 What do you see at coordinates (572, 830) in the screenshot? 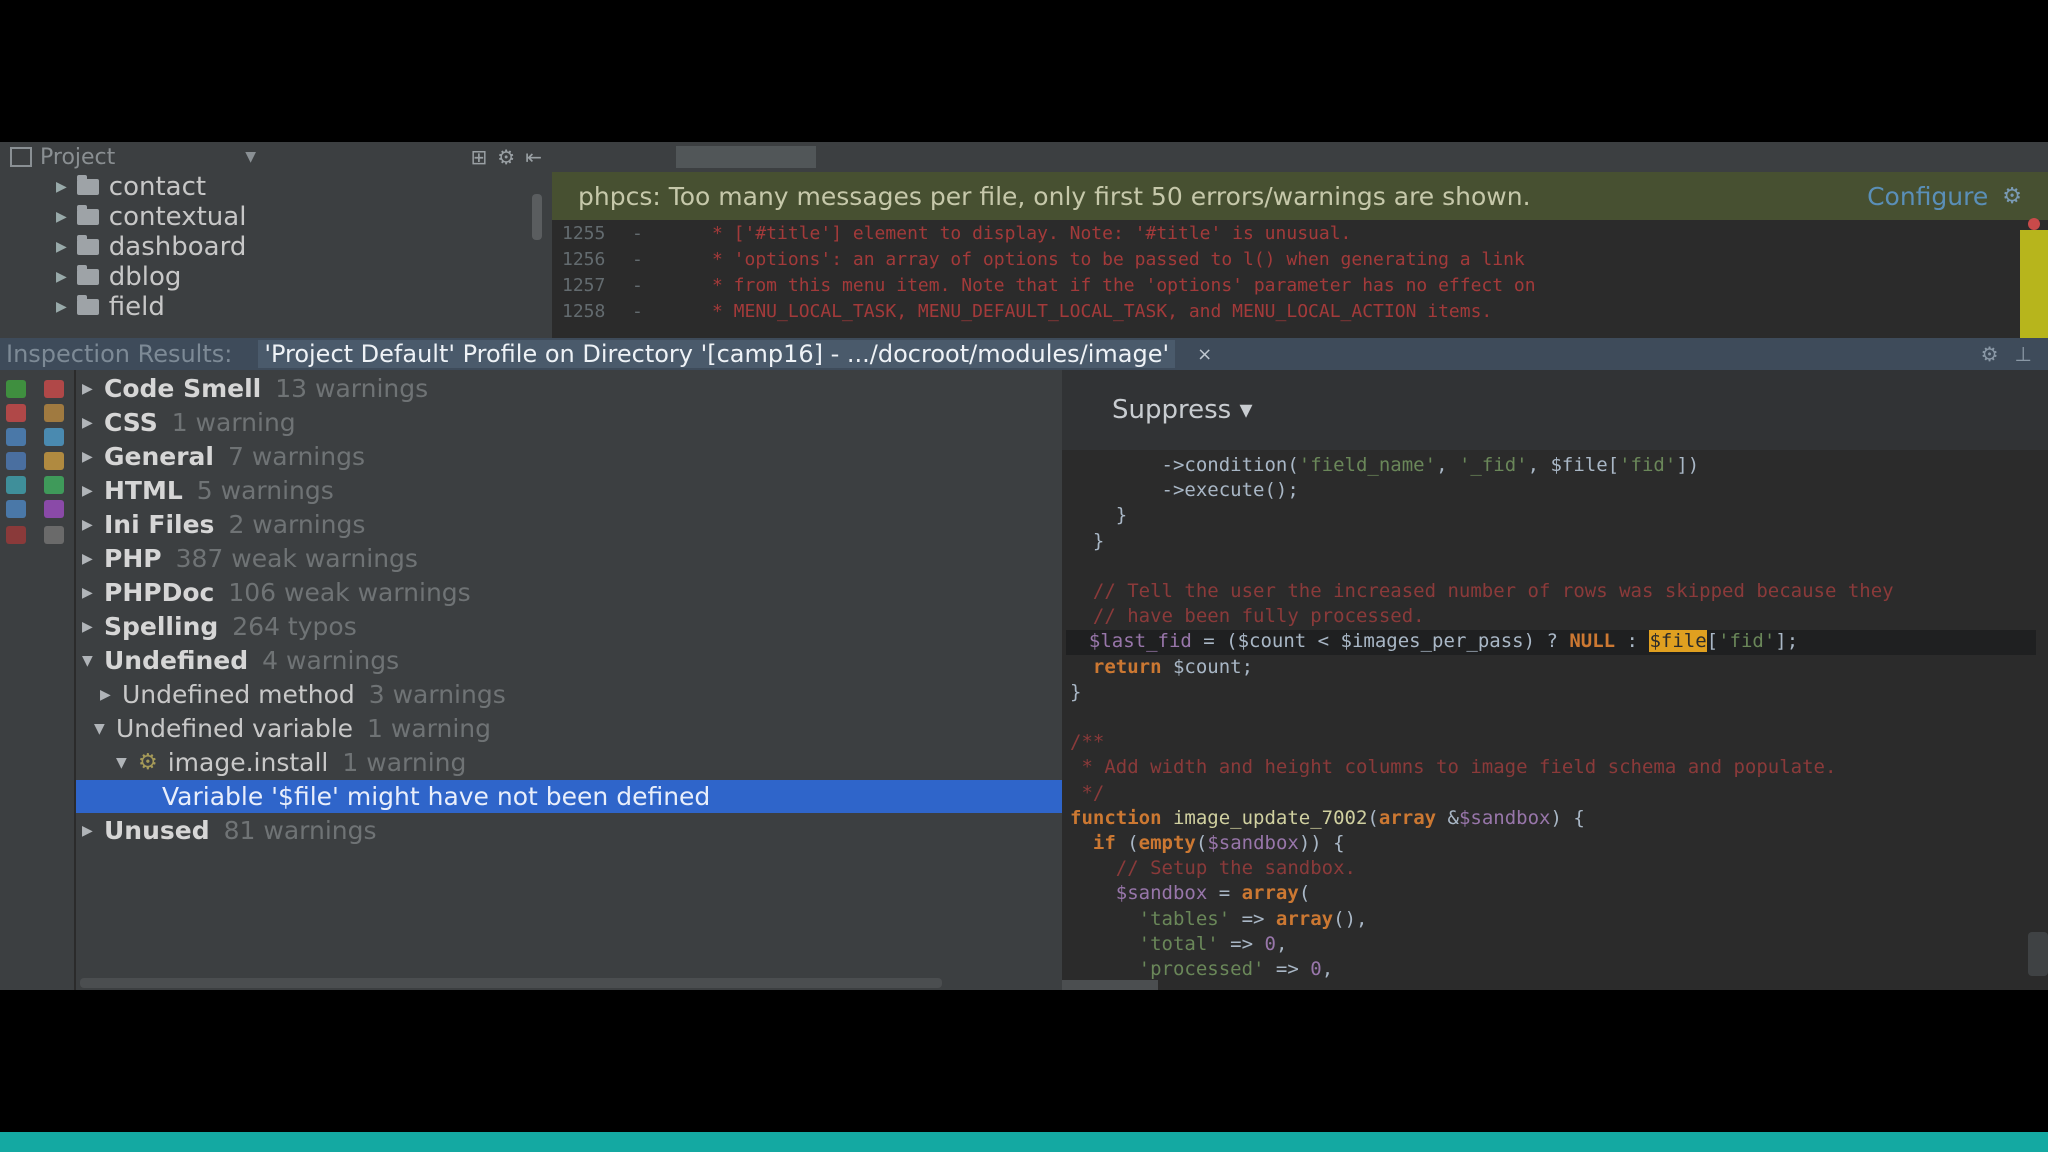
I see `tree-node-unused: ▶ Unused 81 warnings` at bounding box center [572, 830].